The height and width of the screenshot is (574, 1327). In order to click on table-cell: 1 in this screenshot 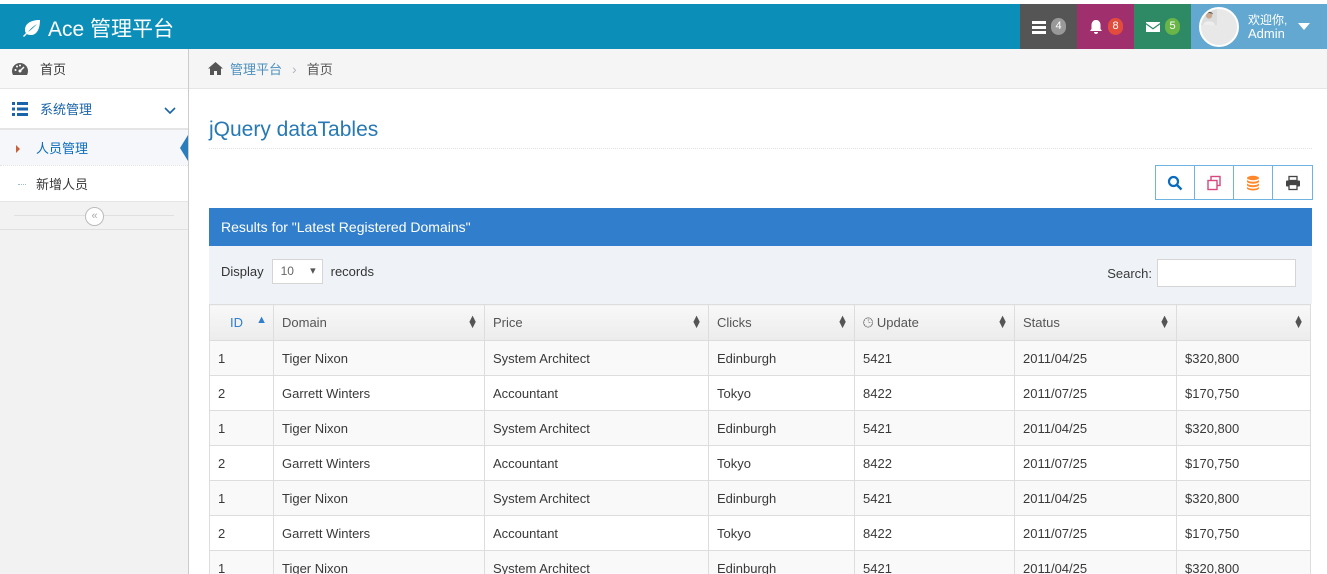, I will do `click(241, 358)`.